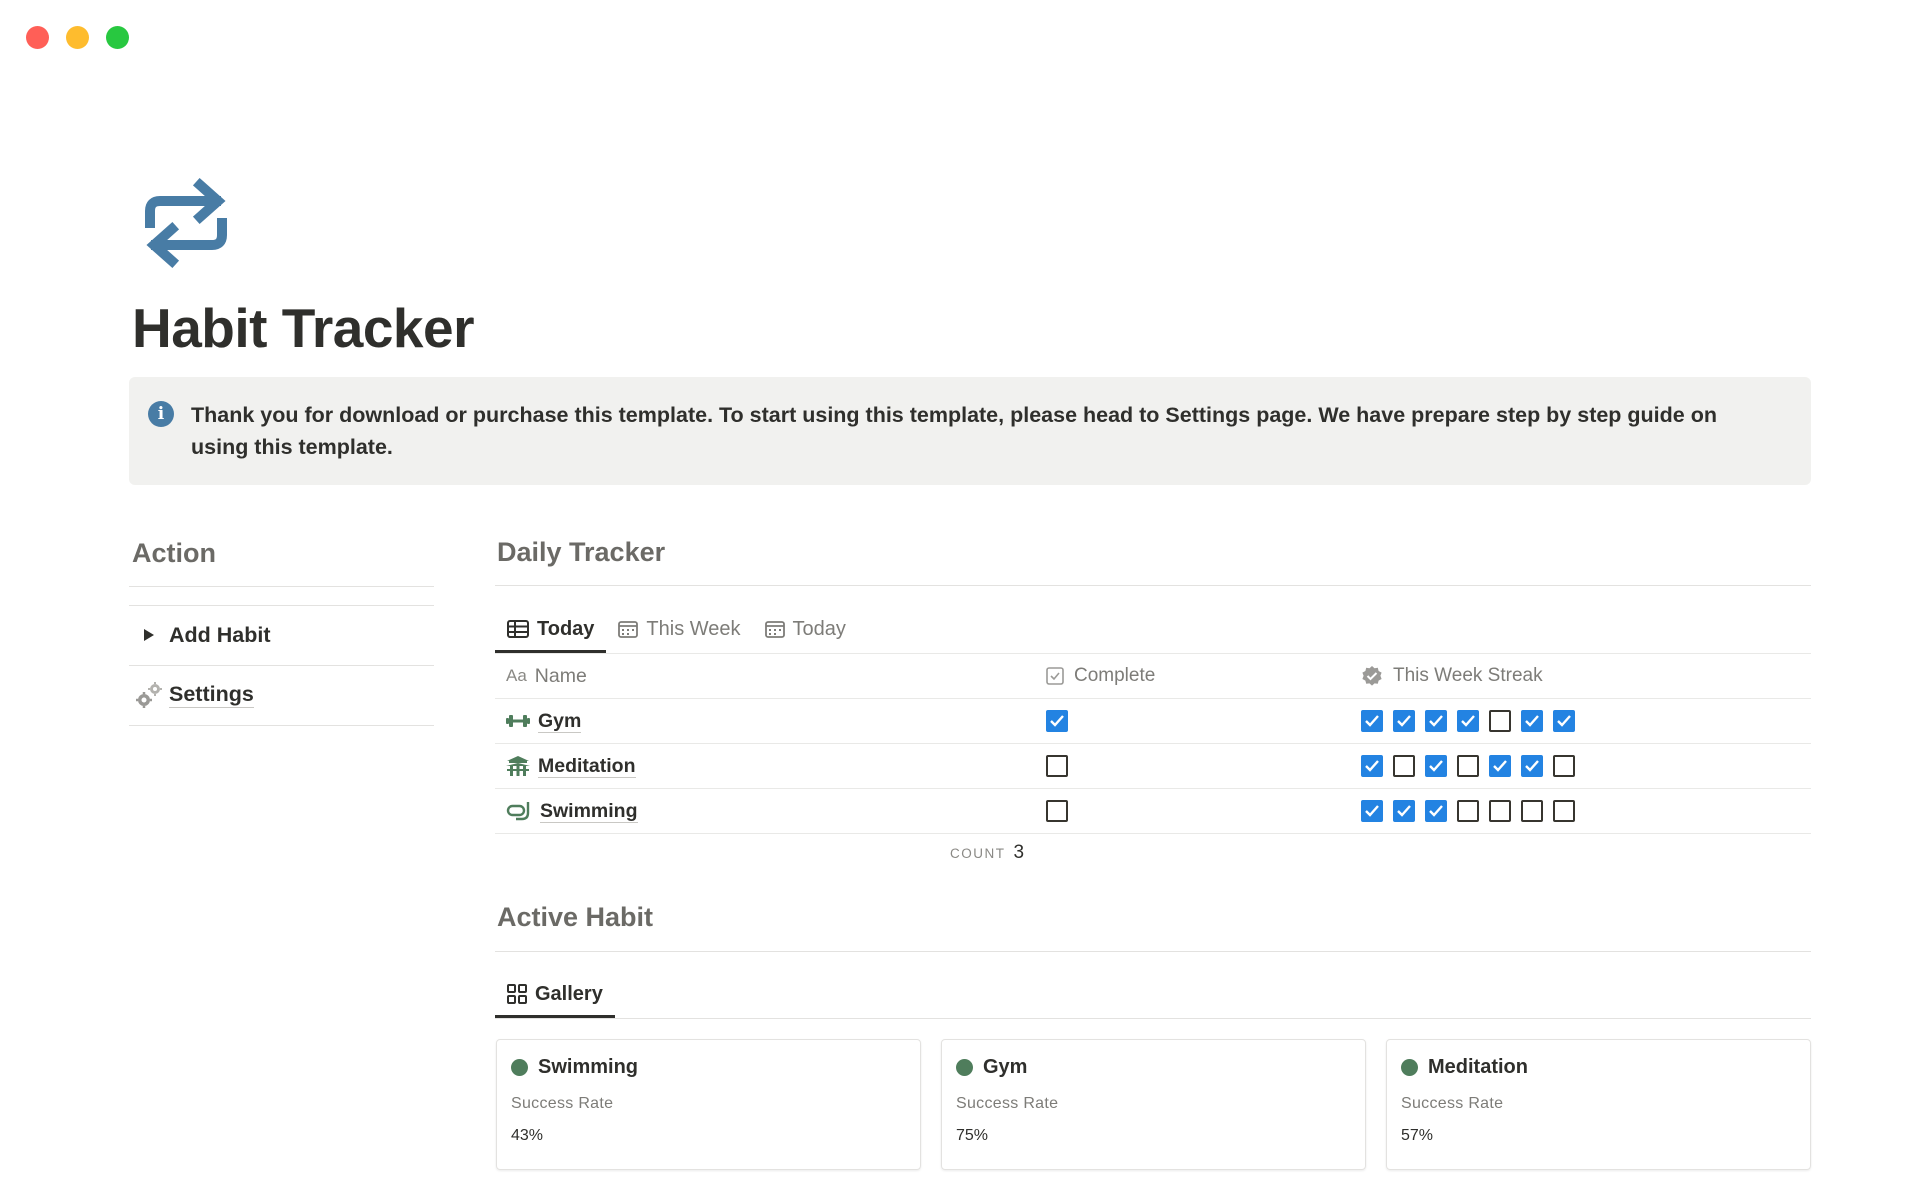 The height and width of the screenshot is (1200, 1920). Describe the element at coordinates (560, 721) in the screenshot. I see `habit-name: Gym` at that location.